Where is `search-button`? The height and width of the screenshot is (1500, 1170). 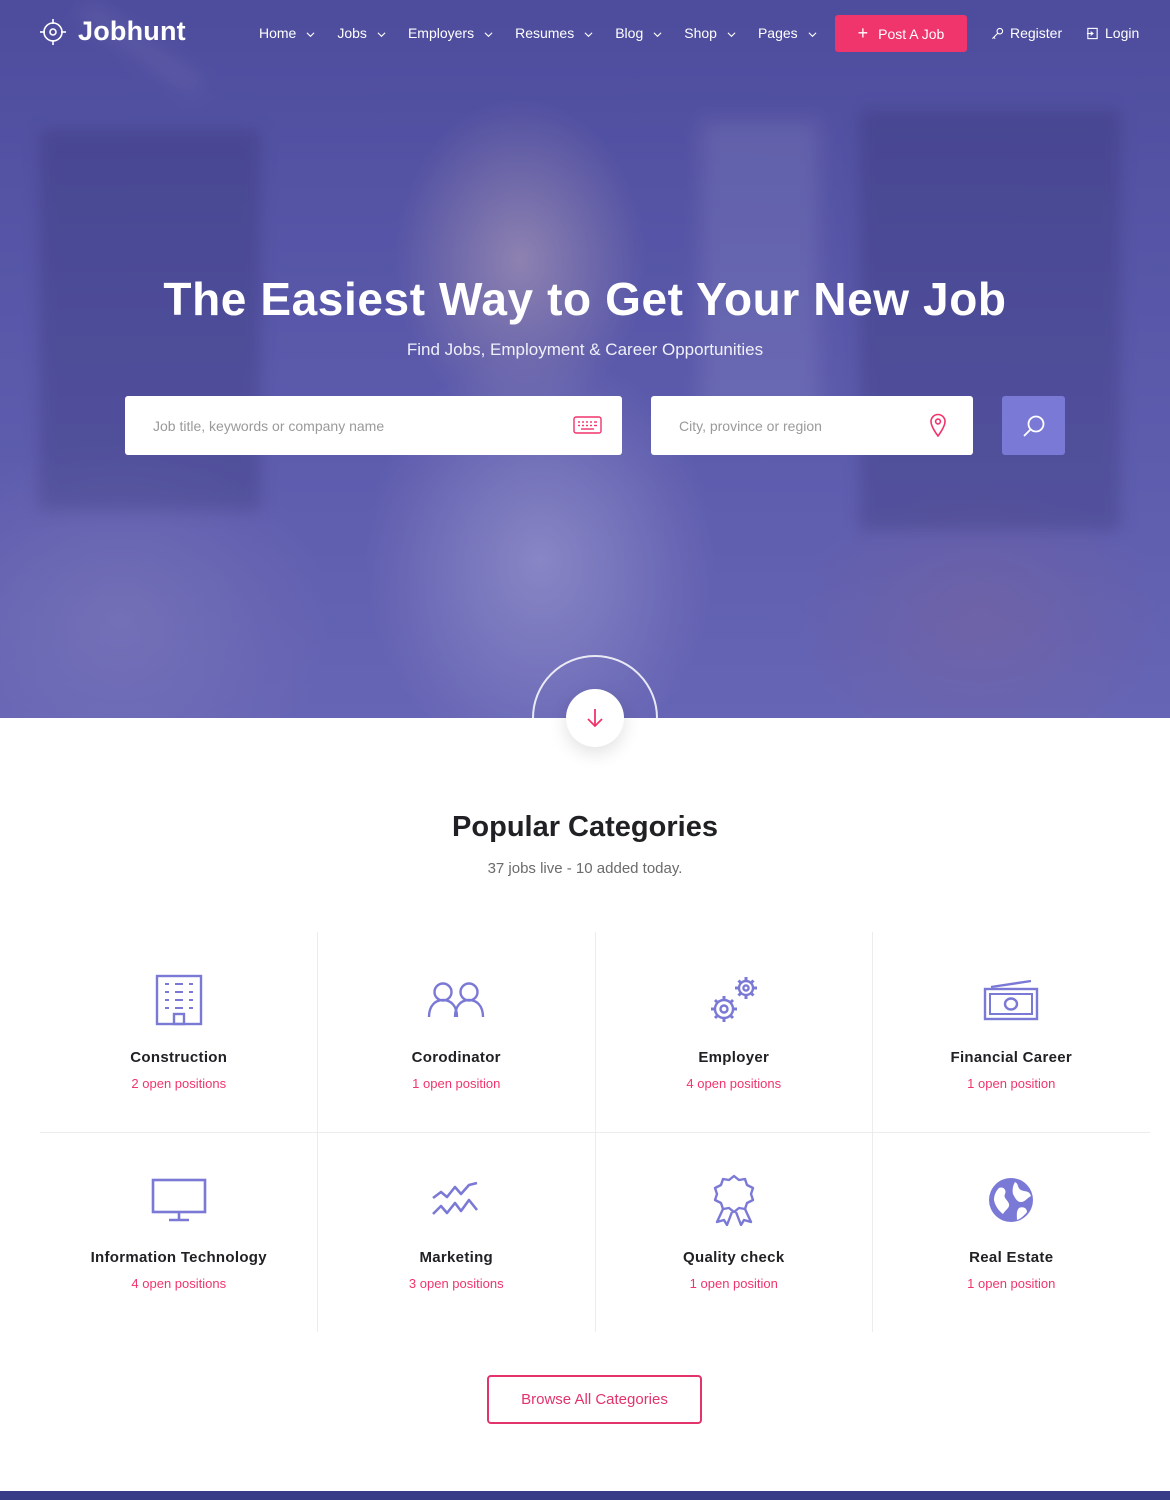 search-button is located at coordinates (1033, 425).